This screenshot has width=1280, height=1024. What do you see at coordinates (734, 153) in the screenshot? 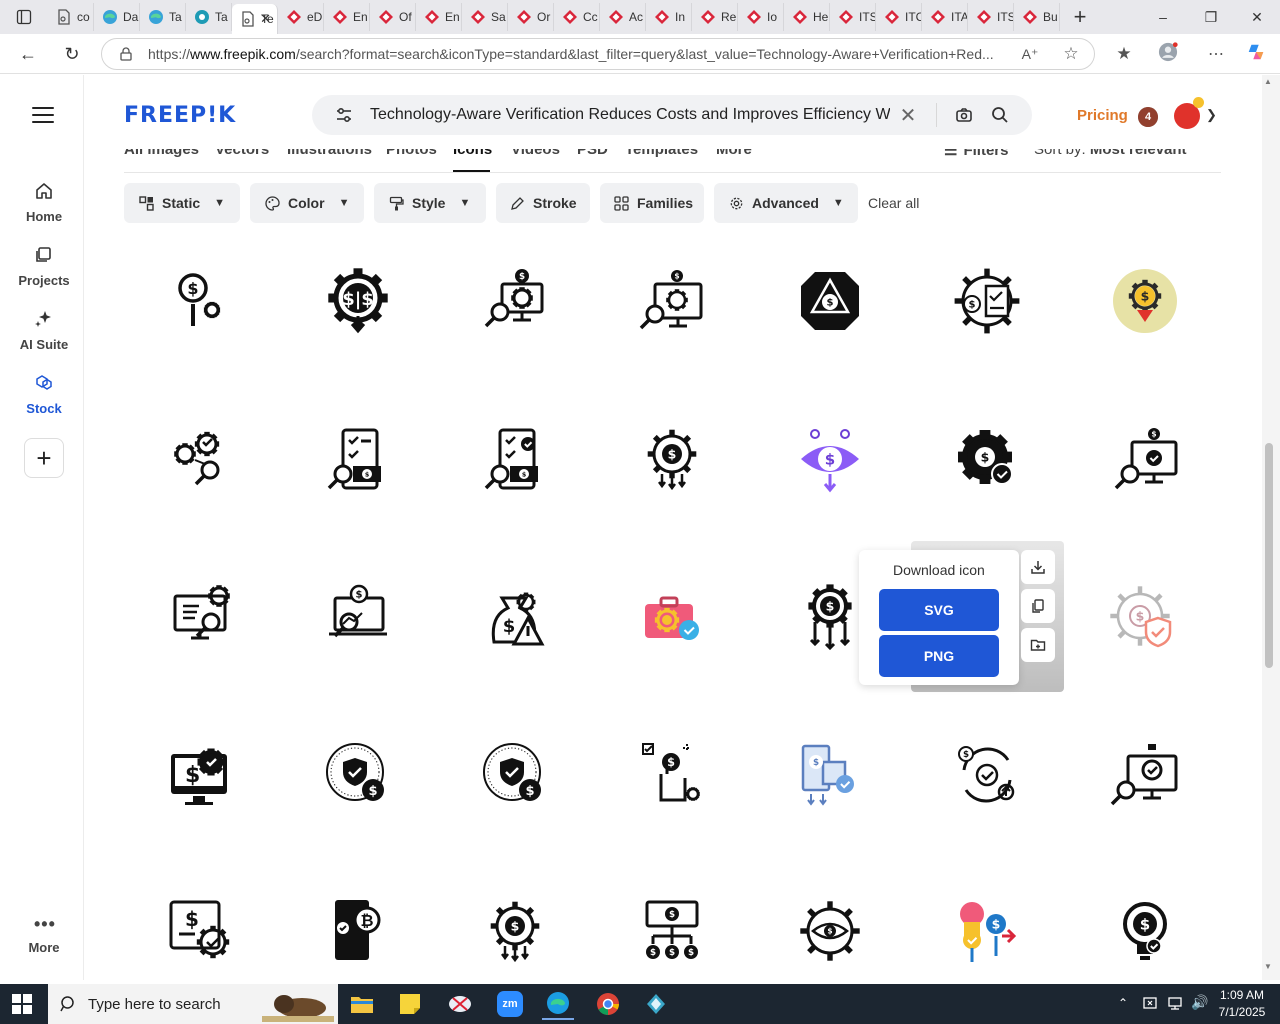
I see `tab-more: More` at bounding box center [734, 153].